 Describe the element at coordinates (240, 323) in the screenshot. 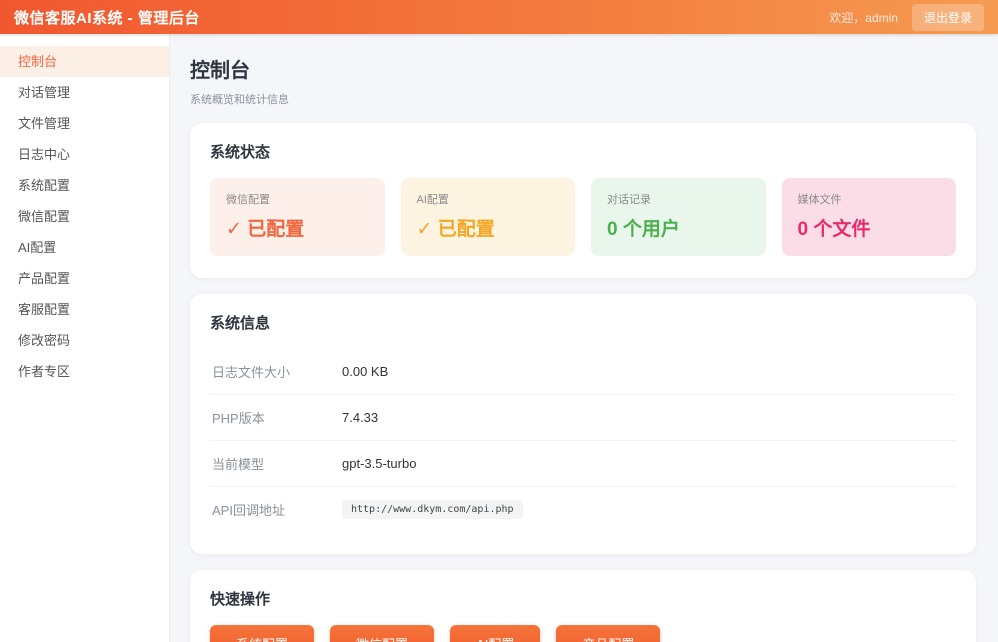

I see `system-info-title: 系统信息` at that location.